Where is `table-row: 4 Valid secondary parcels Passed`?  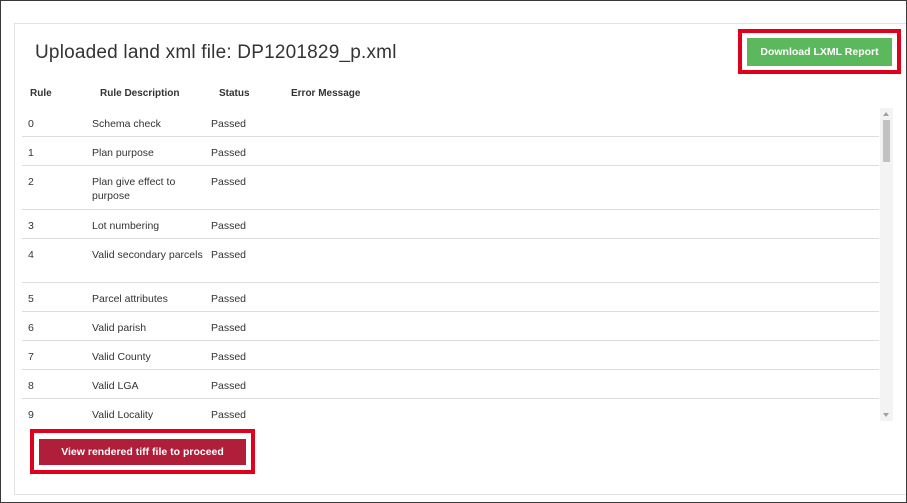 table-row: 4 Valid secondary parcels Passed is located at coordinates (450, 261).